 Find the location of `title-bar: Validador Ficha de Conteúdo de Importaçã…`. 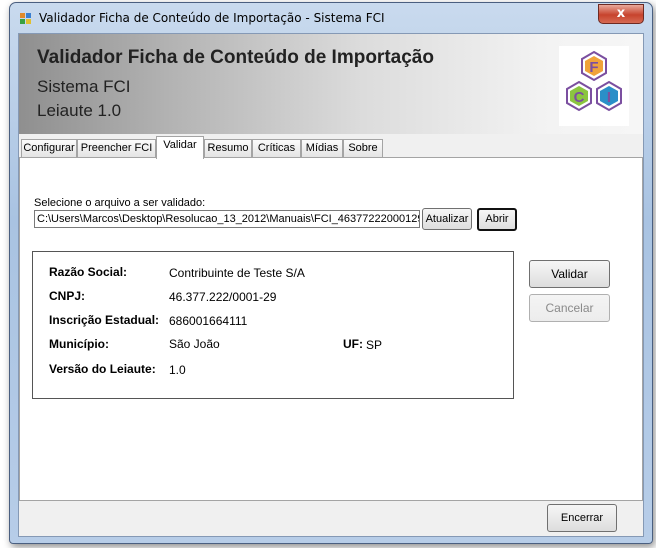

title-bar: Validador Ficha de Conteúdo de Importaçã… is located at coordinates (331, 18).